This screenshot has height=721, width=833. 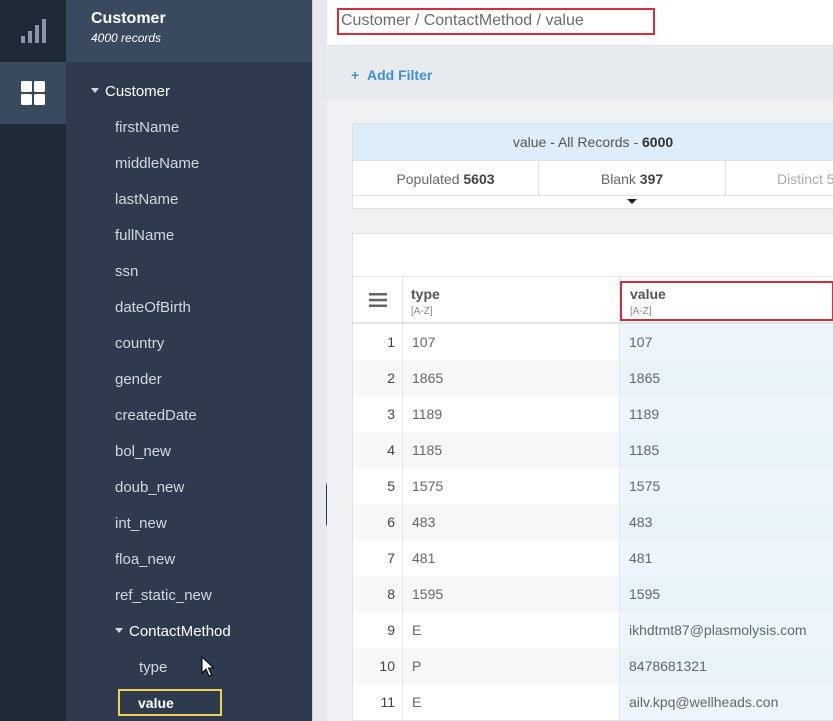 What do you see at coordinates (511, 450) in the screenshot?
I see `cell-type: 1185` at bounding box center [511, 450].